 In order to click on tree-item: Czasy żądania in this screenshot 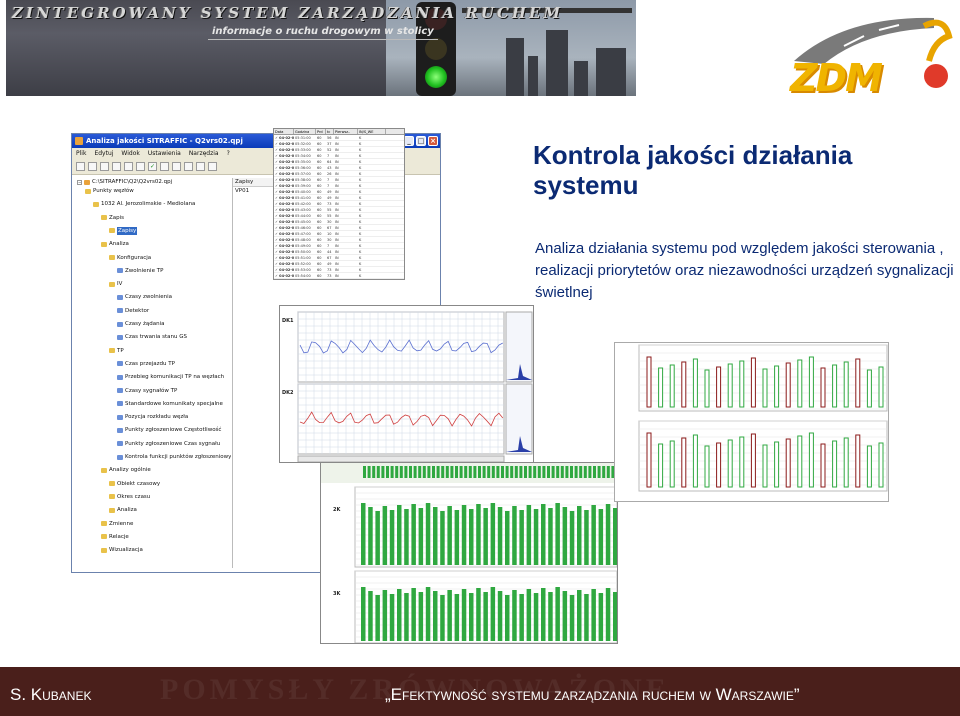, I will do `click(140, 324)`.